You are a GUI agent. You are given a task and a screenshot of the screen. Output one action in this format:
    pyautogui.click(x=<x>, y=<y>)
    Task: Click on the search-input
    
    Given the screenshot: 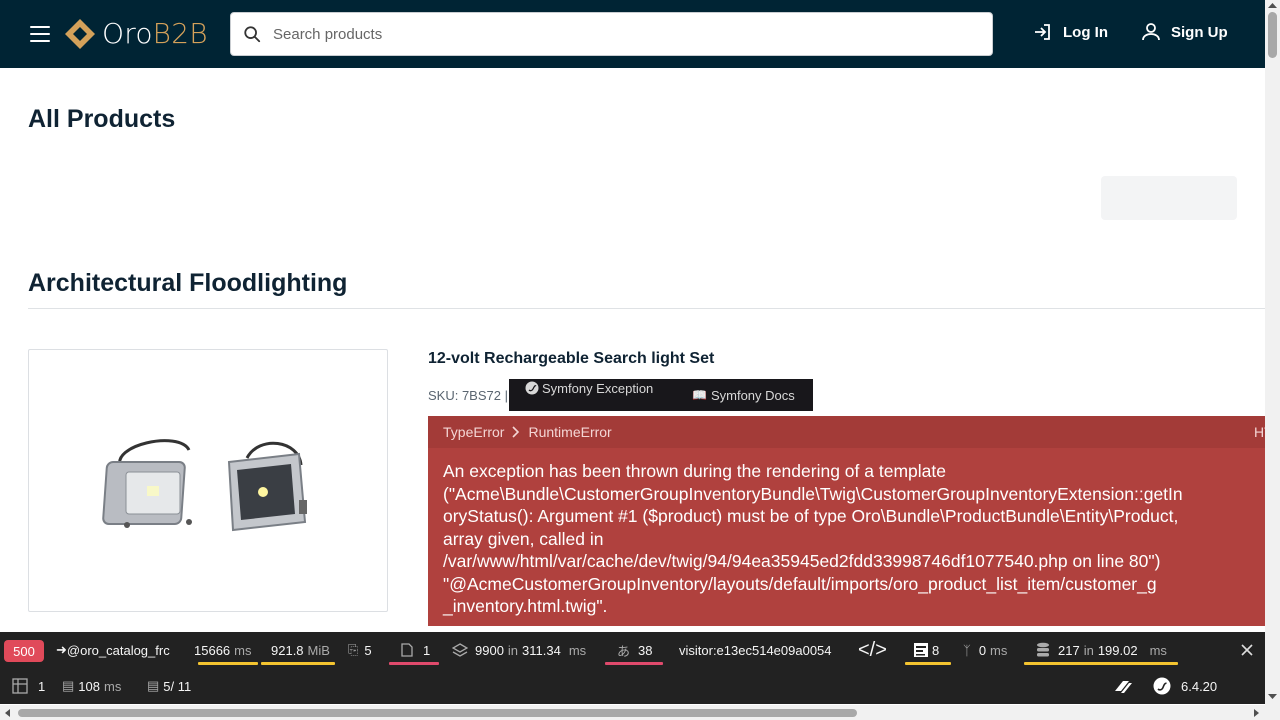 What is the action you would take?
    pyautogui.click(x=613, y=34)
    